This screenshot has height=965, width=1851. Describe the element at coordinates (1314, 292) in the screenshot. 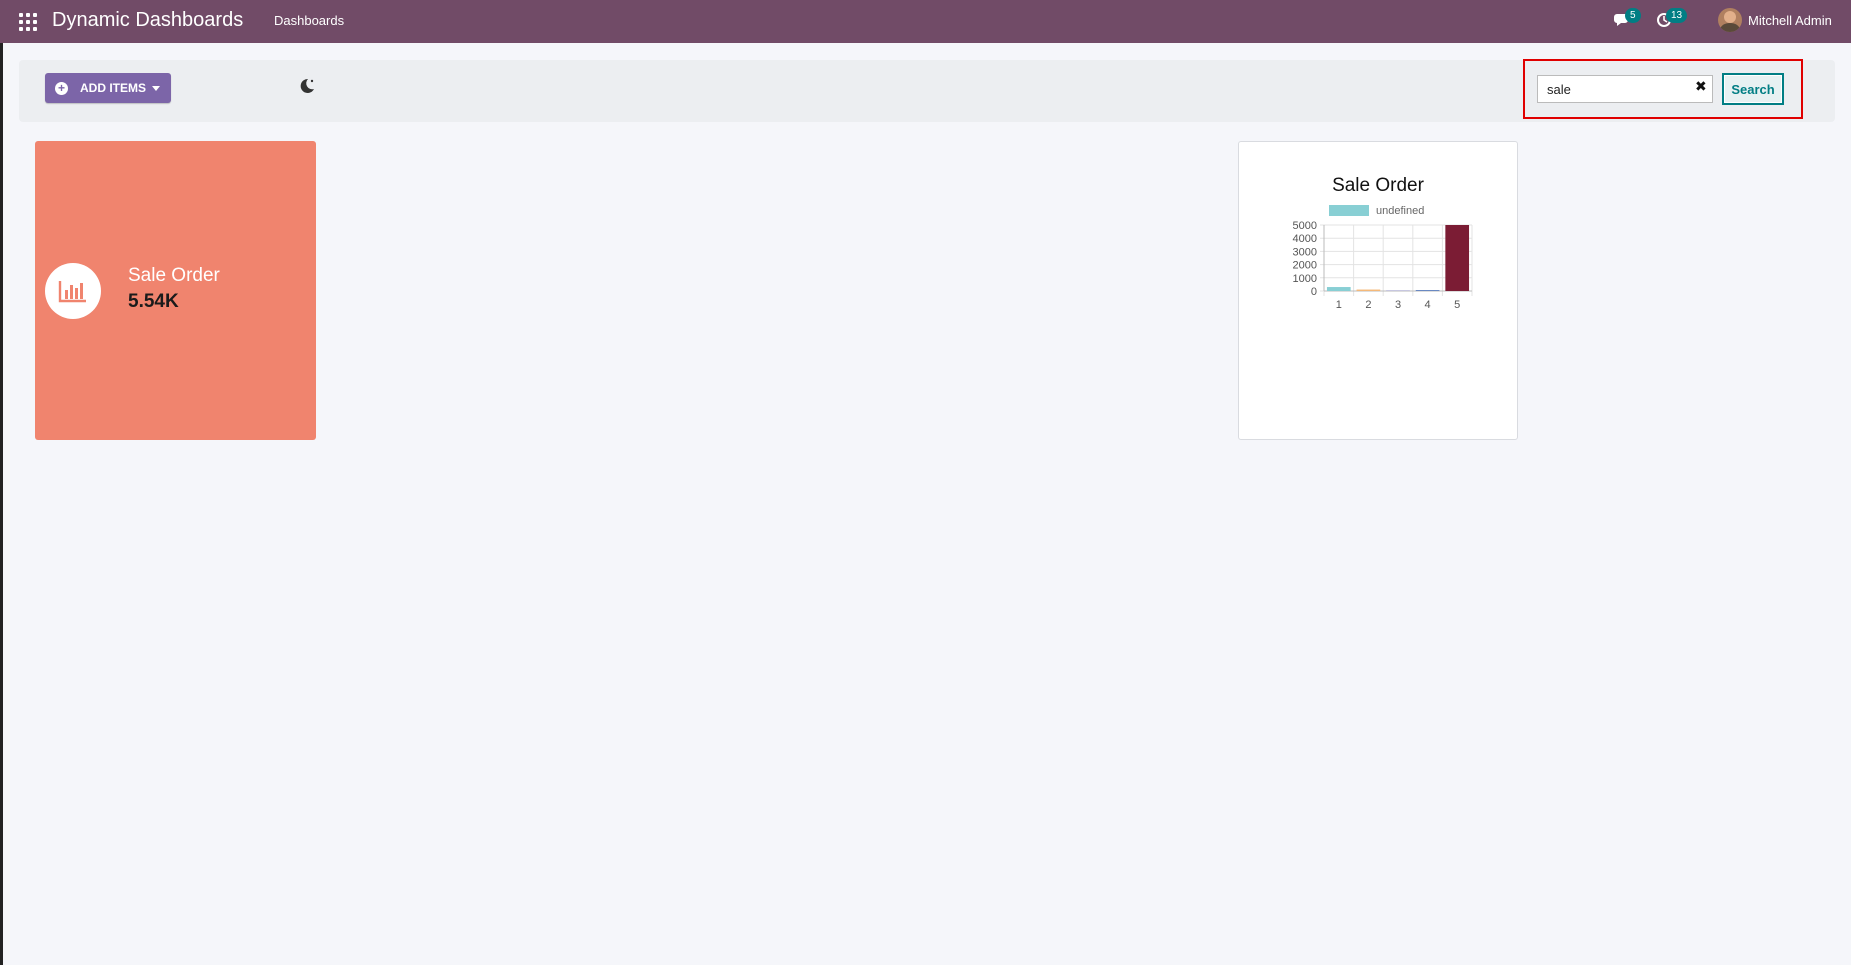

I see `y-tick-label: 0` at that location.